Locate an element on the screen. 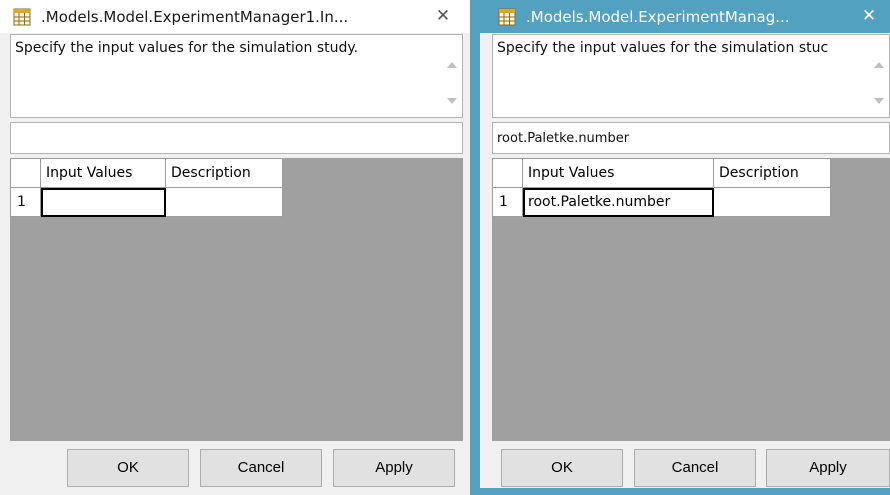 The height and width of the screenshot is (495, 890). window-border-bottom is located at coordinates (685, 491).